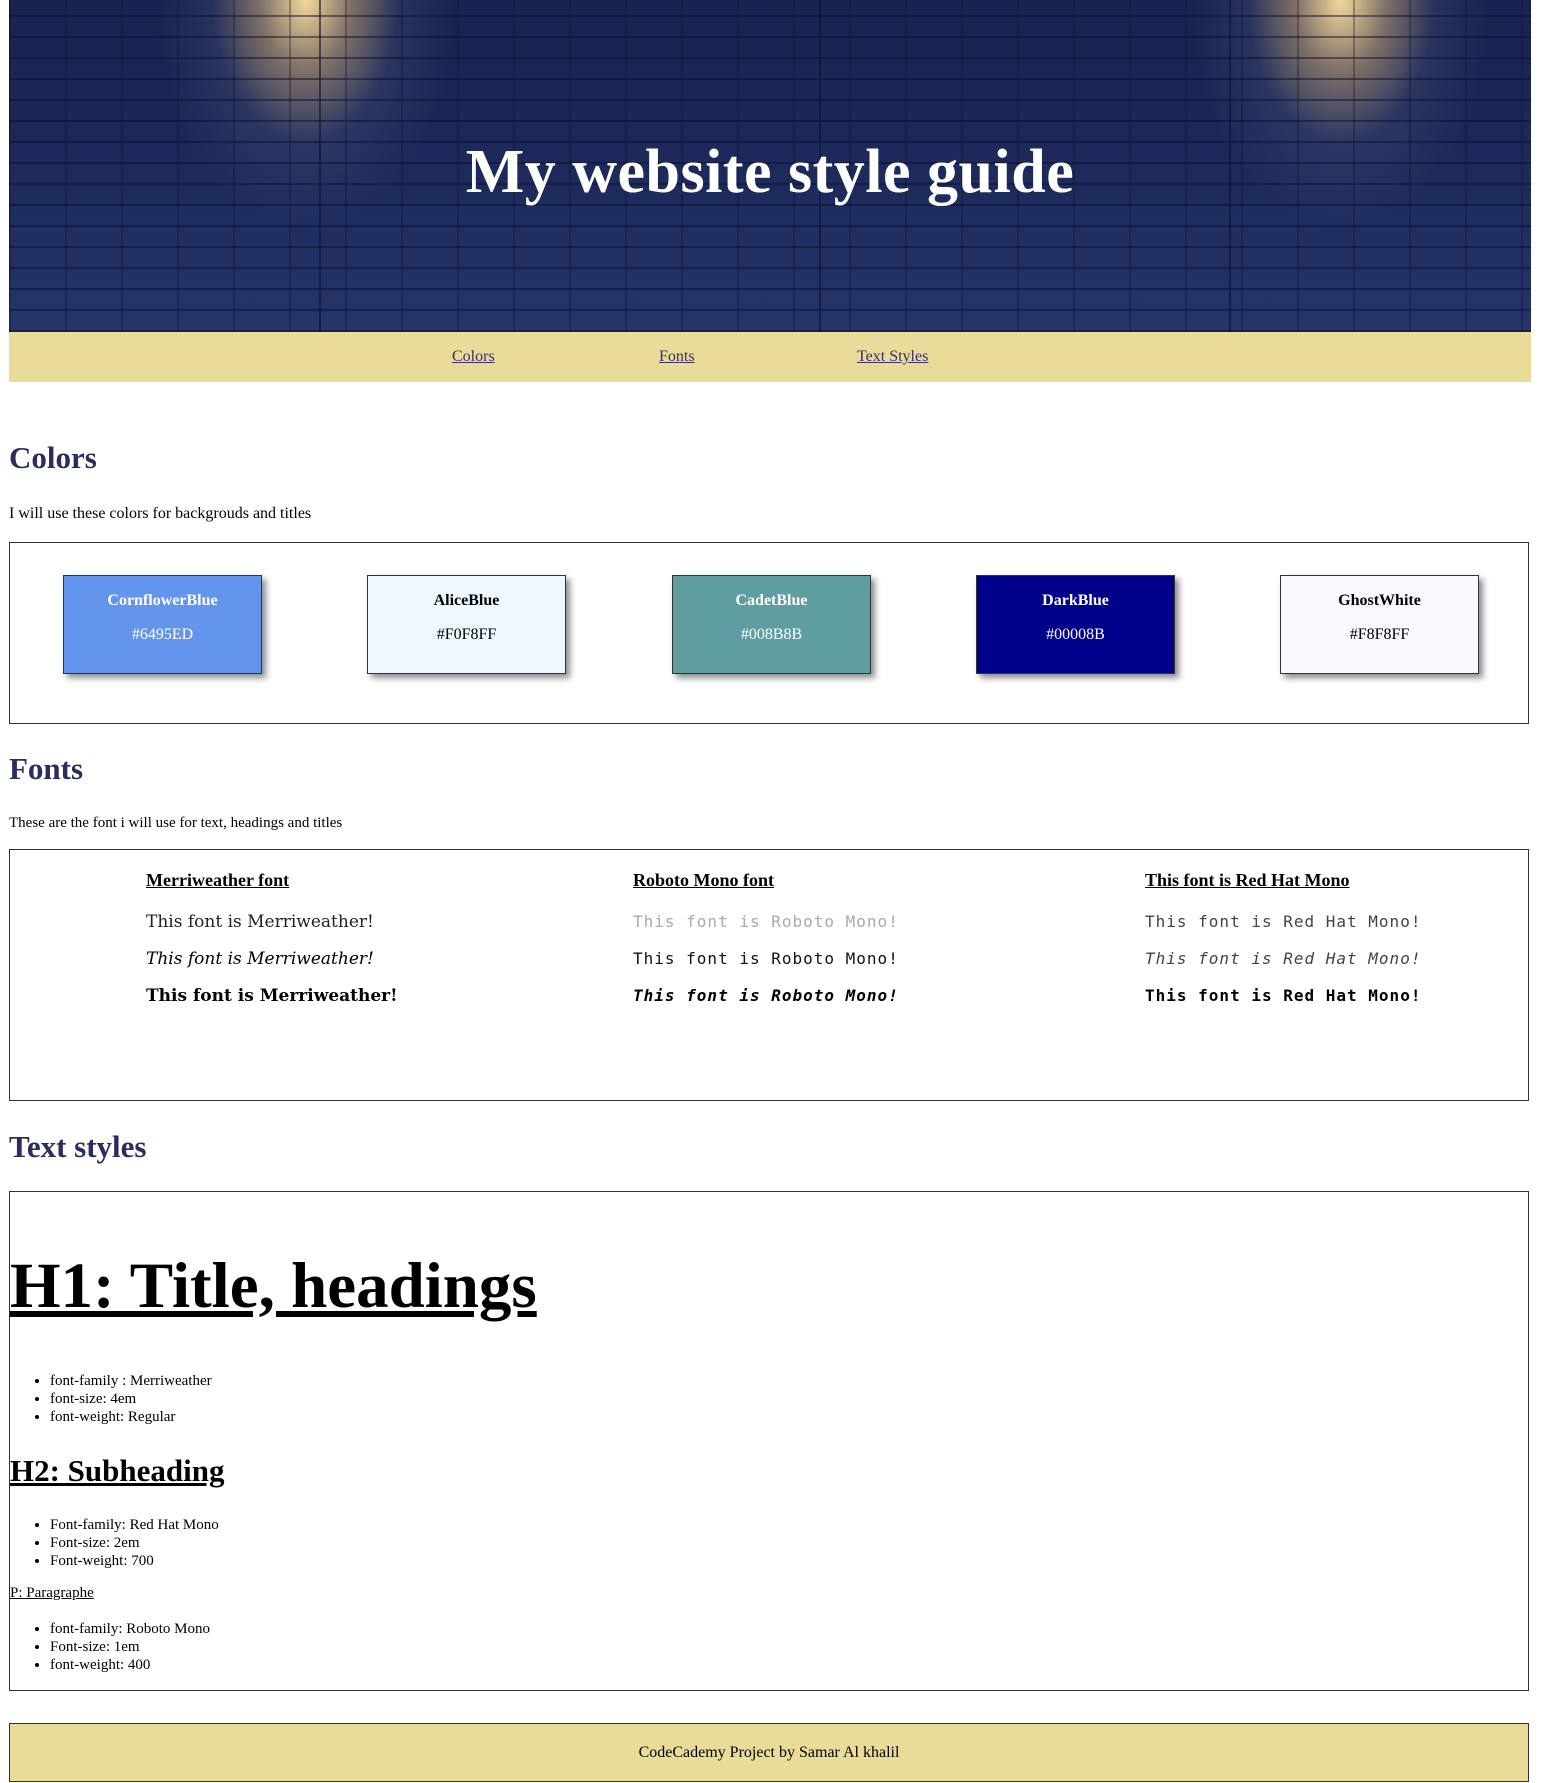 The width and height of the screenshot is (1555, 1783). Describe the element at coordinates (466, 634) in the screenshot. I see `swatch-hex: #F0F8FF` at that location.